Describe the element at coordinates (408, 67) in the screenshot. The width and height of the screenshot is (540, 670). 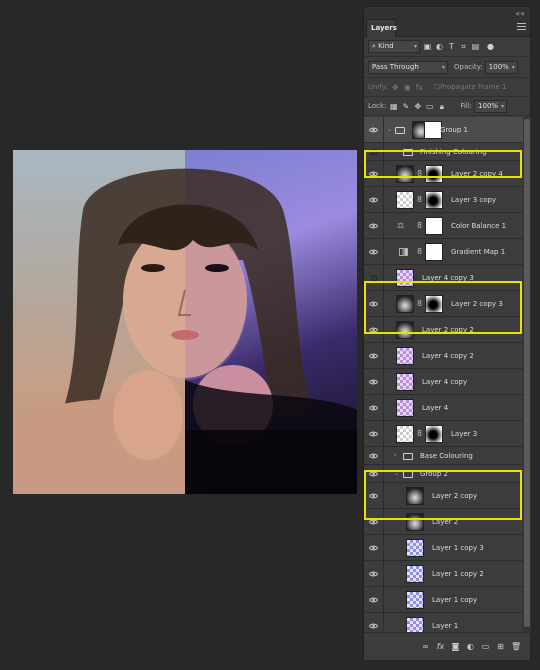
I see `blend-mode-dropdown: Pass Through ▾` at that location.